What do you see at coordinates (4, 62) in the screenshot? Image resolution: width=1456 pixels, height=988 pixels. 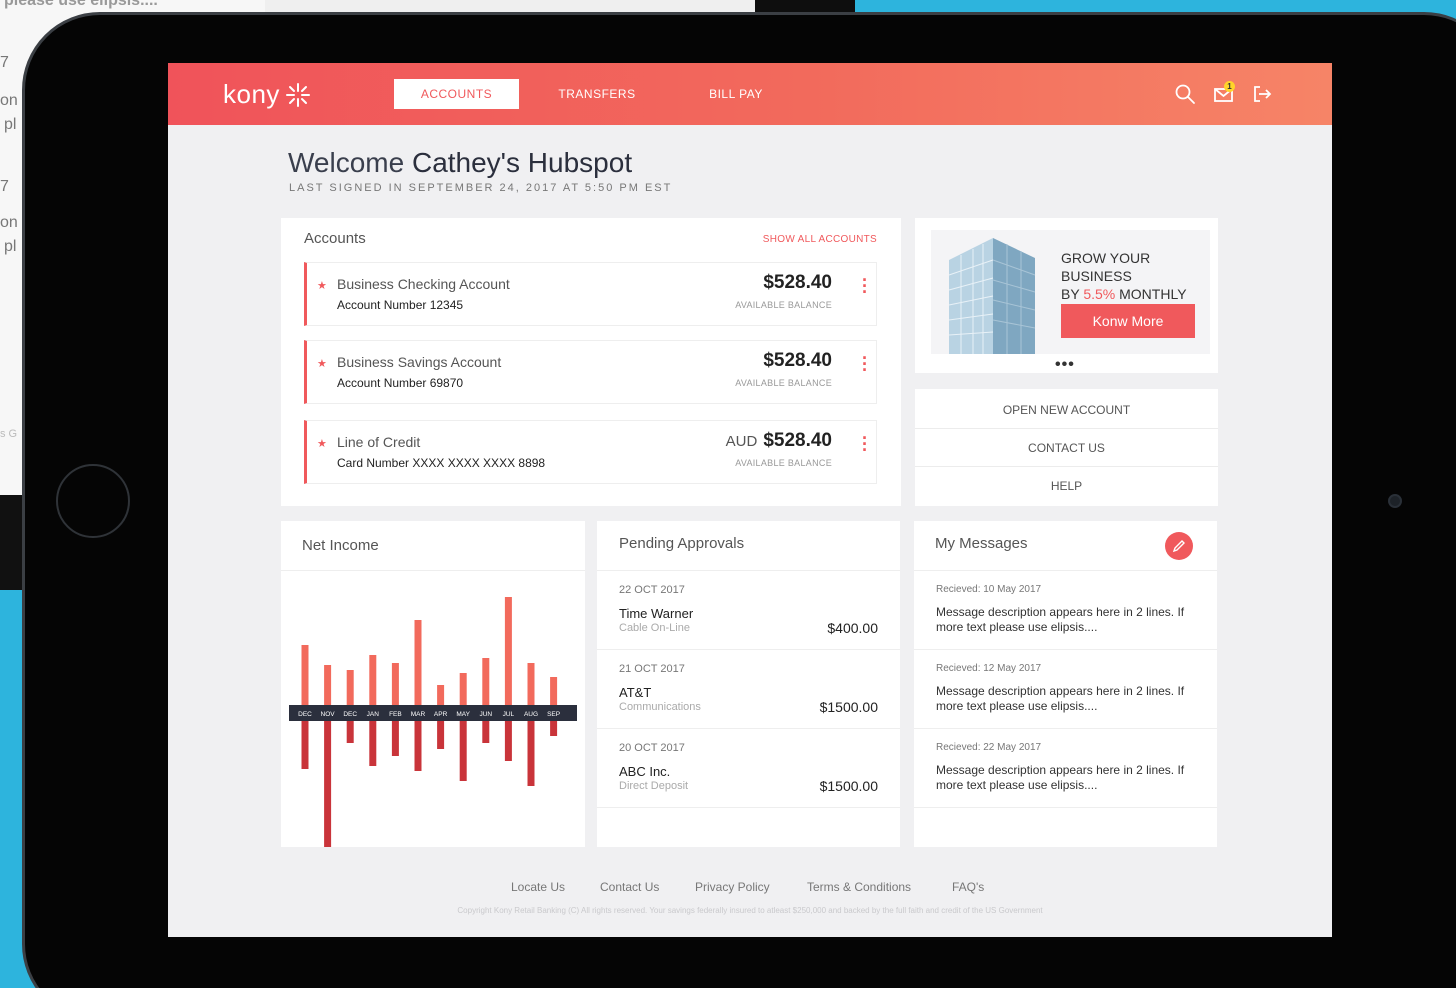 I see `background-fragment: 7` at bounding box center [4, 62].